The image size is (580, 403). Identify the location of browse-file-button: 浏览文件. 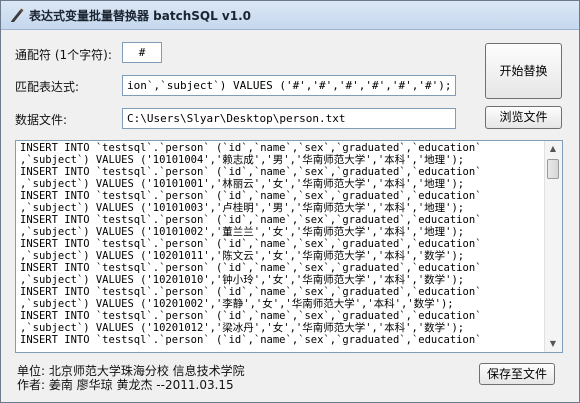
(523, 117).